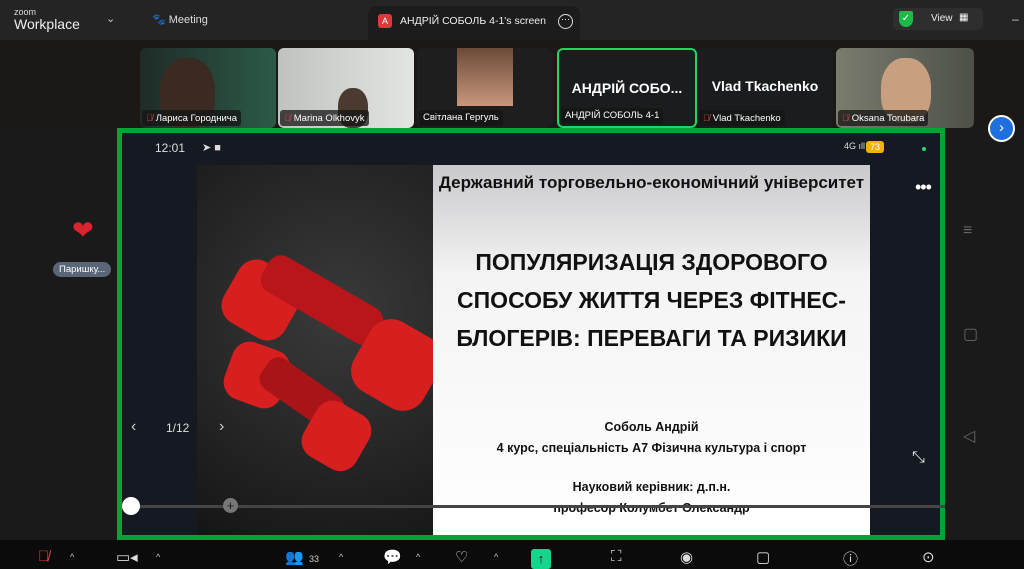 The image size is (1024, 569). I want to click on heart-reaction-icon: ❤, so click(83, 230).